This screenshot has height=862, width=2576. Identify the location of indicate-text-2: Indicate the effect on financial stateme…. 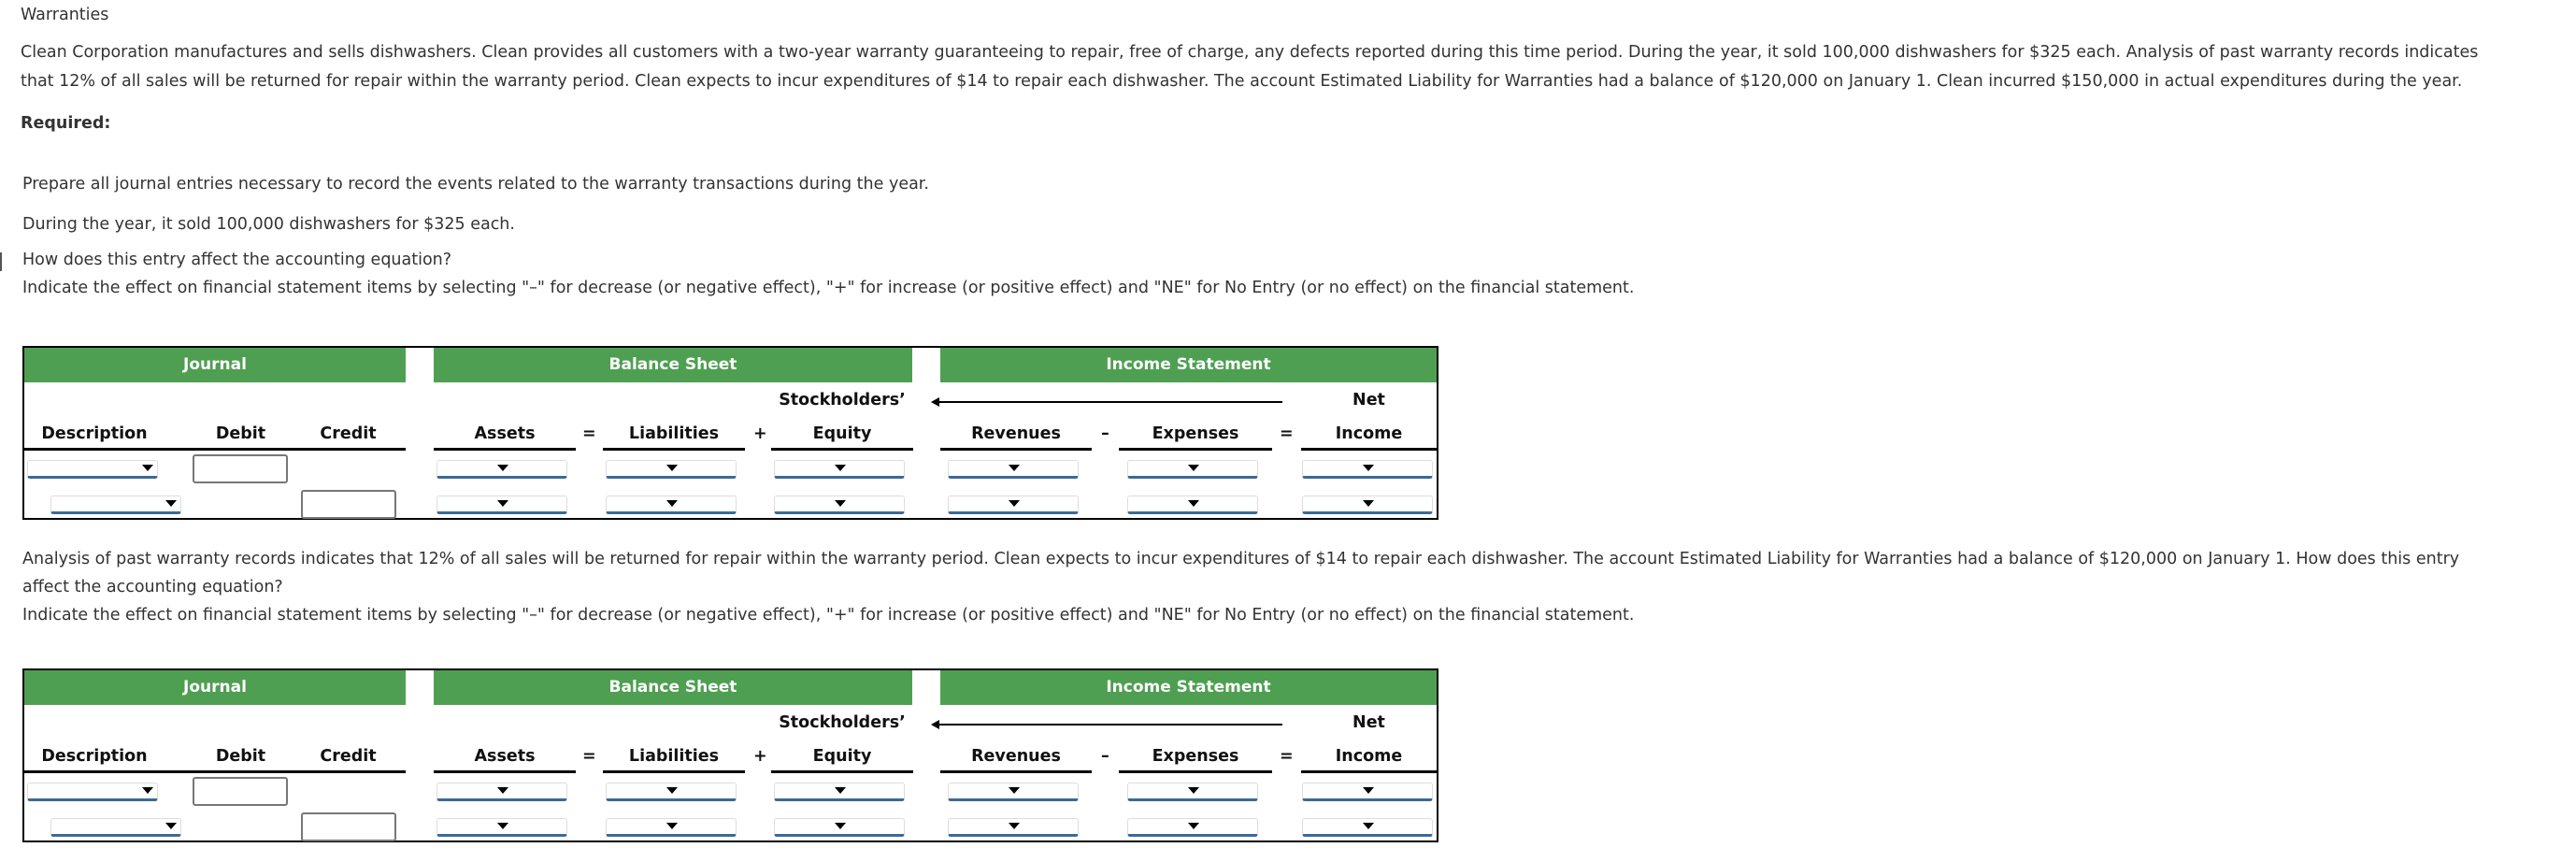
(828, 615).